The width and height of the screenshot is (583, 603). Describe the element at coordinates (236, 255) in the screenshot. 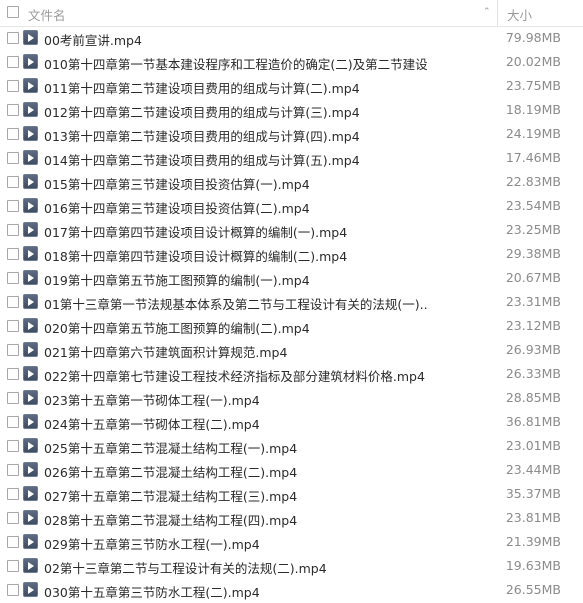

I see `file-name: 018第十四章第四节建设项目设计概算的编制(二).mp4` at that location.